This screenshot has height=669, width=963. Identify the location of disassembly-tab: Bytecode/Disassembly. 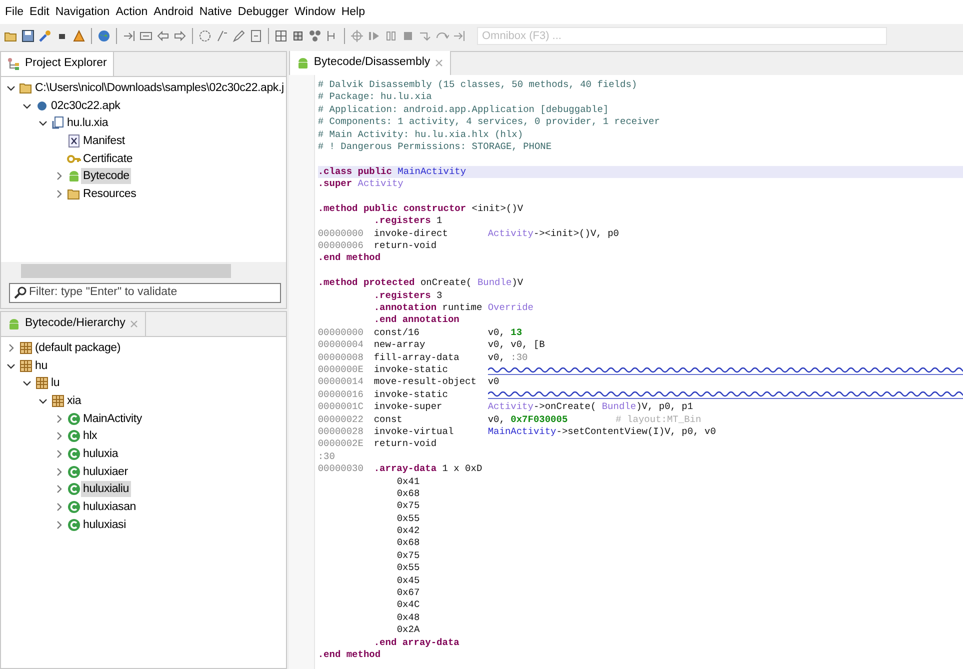
(371, 63).